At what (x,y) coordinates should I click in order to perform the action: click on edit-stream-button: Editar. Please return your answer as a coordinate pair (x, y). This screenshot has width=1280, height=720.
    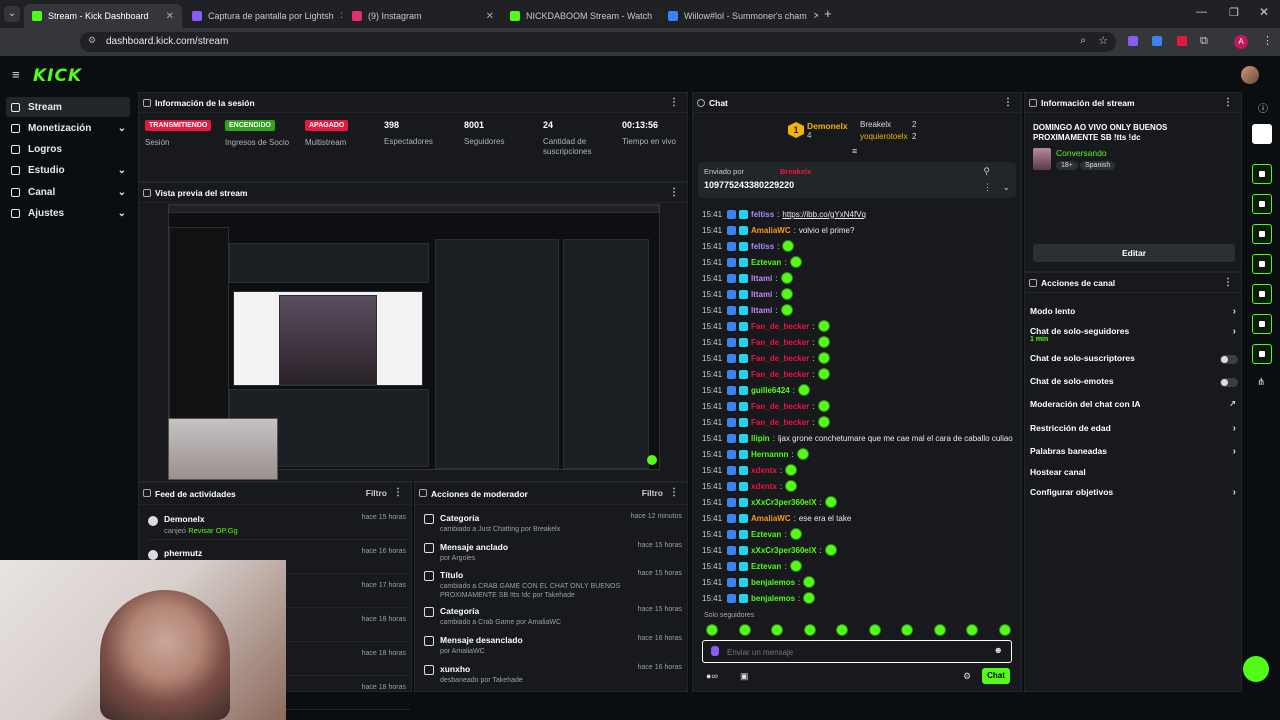
    Looking at the image, I should click on (1134, 253).